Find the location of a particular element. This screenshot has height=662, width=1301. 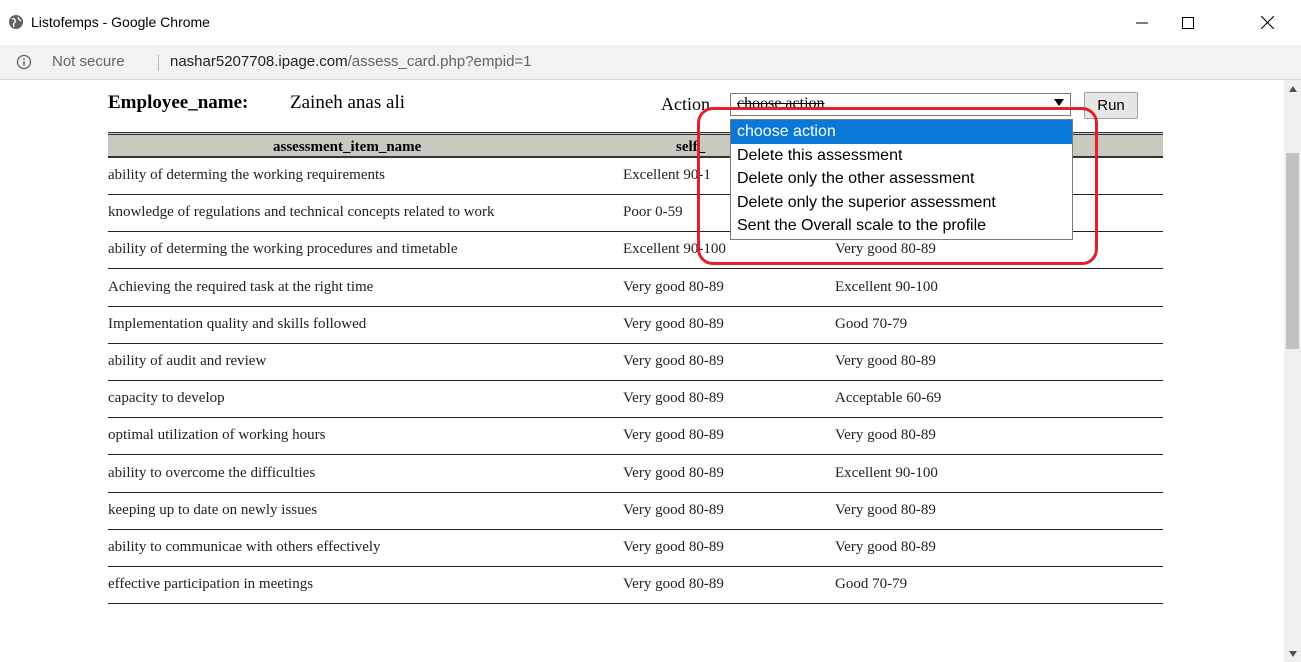

globe-icon is located at coordinates (16, 22).